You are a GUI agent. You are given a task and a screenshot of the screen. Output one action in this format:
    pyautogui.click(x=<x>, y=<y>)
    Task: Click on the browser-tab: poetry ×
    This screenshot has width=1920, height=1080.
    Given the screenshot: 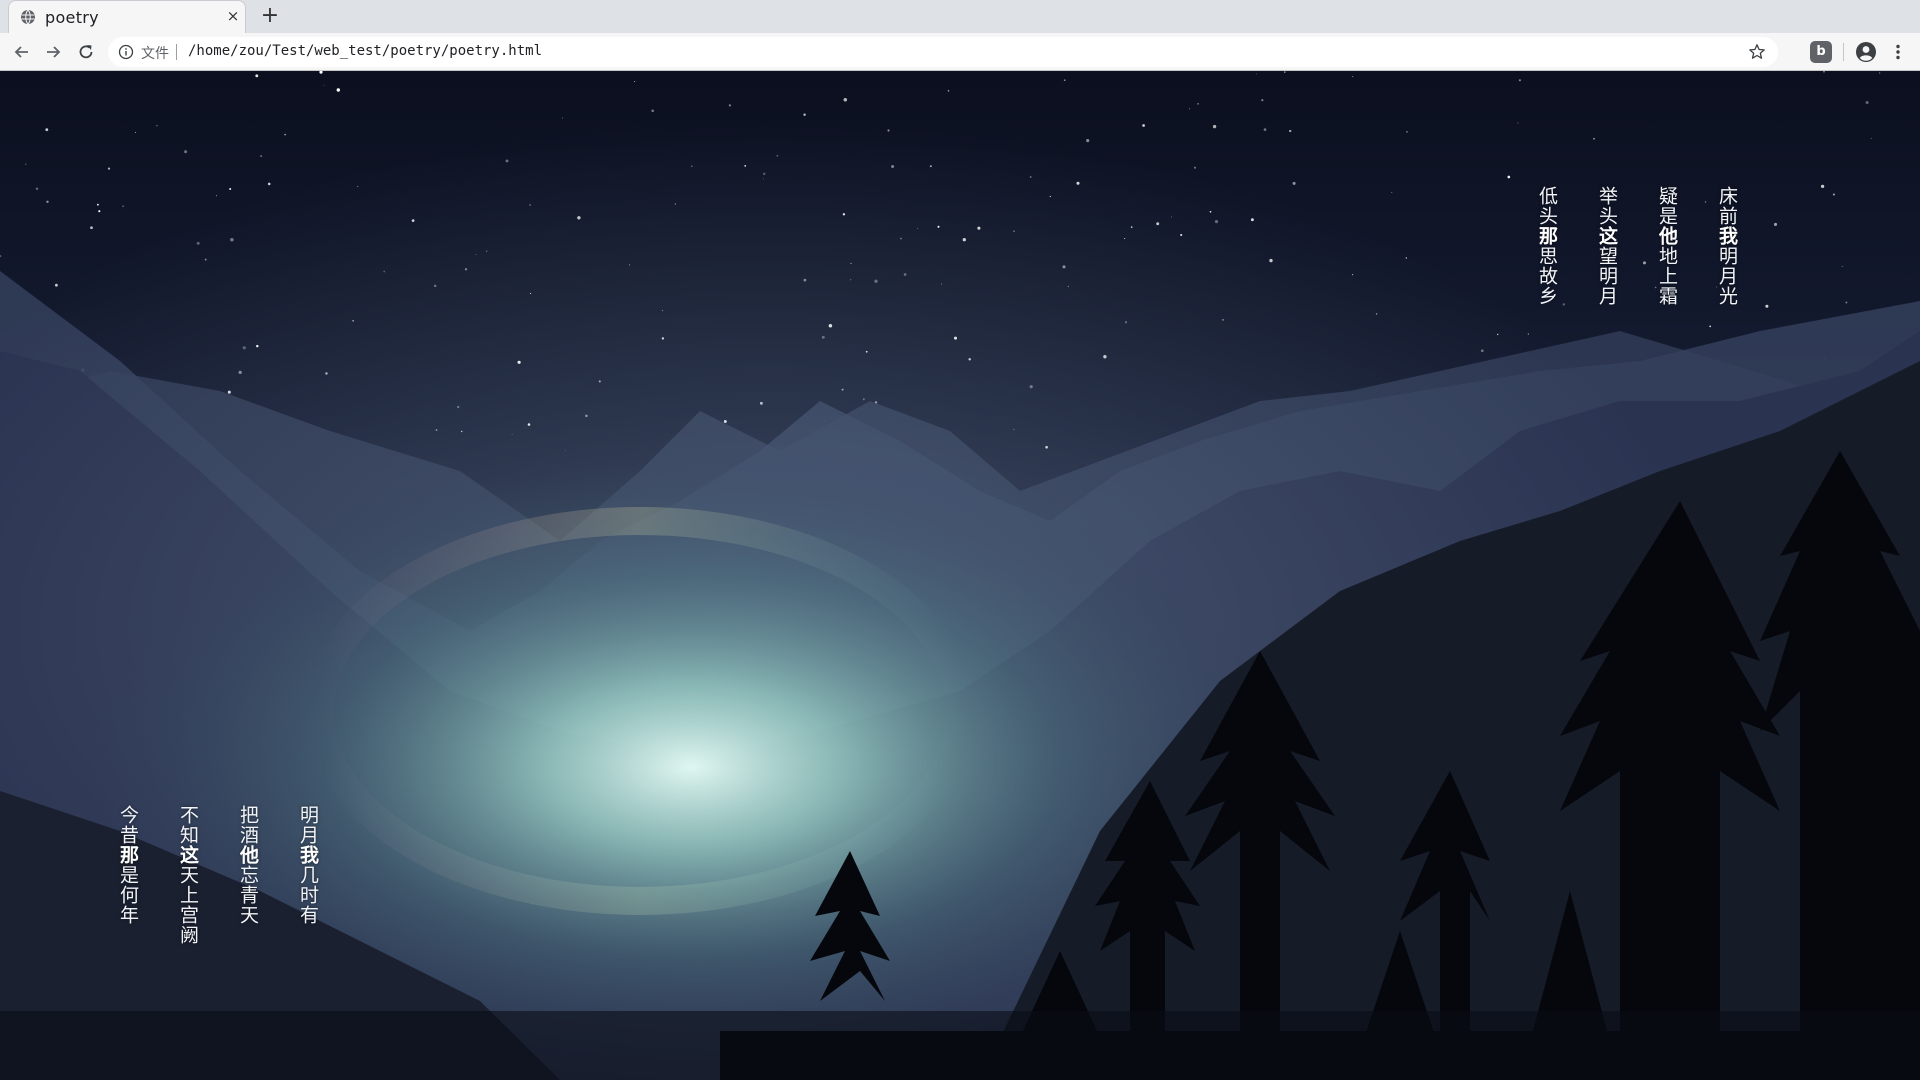 What is the action you would take?
    pyautogui.click(x=127, y=16)
    